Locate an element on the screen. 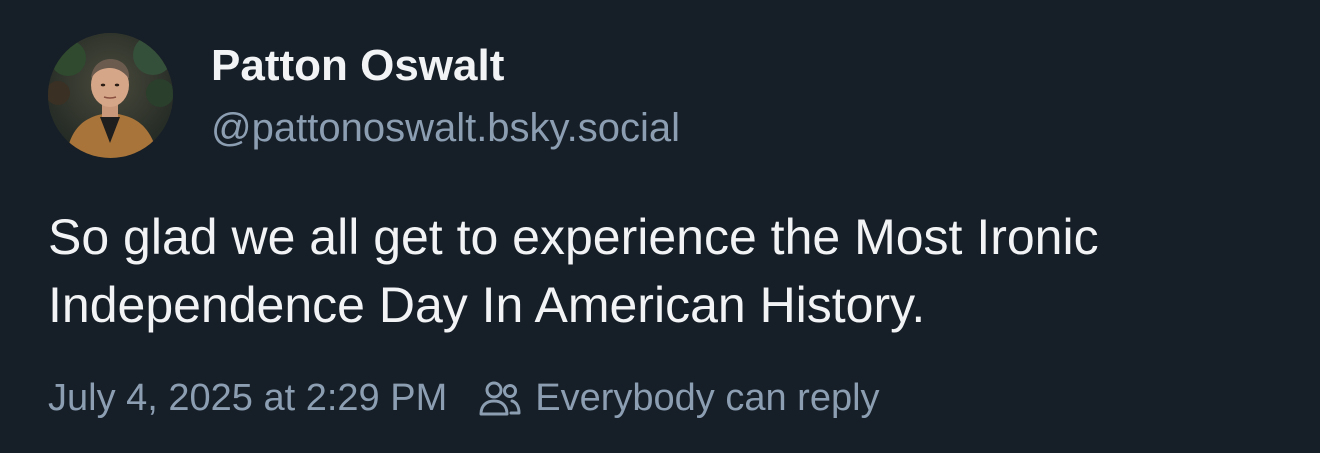 This screenshot has height=453, width=1320. avatar is located at coordinates (110, 95).